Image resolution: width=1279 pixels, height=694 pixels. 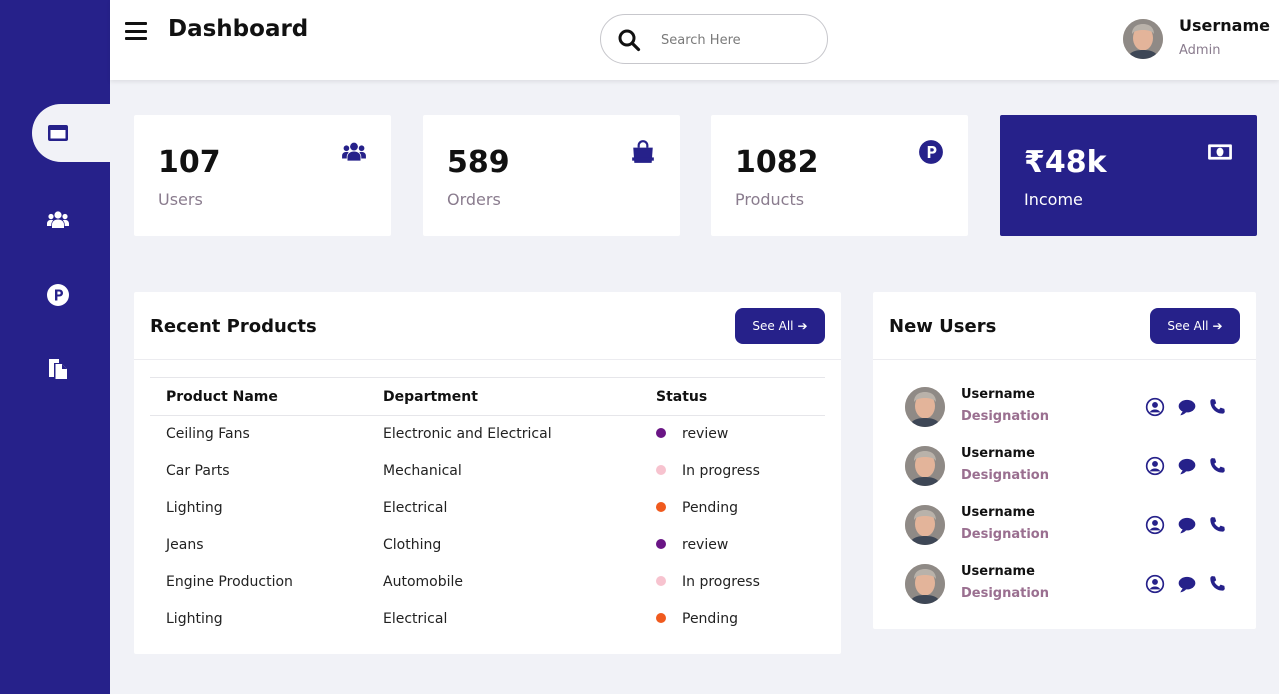 What do you see at coordinates (1064, 359) in the screenshot?
I see `divider` at bounding box center [1064, 359].